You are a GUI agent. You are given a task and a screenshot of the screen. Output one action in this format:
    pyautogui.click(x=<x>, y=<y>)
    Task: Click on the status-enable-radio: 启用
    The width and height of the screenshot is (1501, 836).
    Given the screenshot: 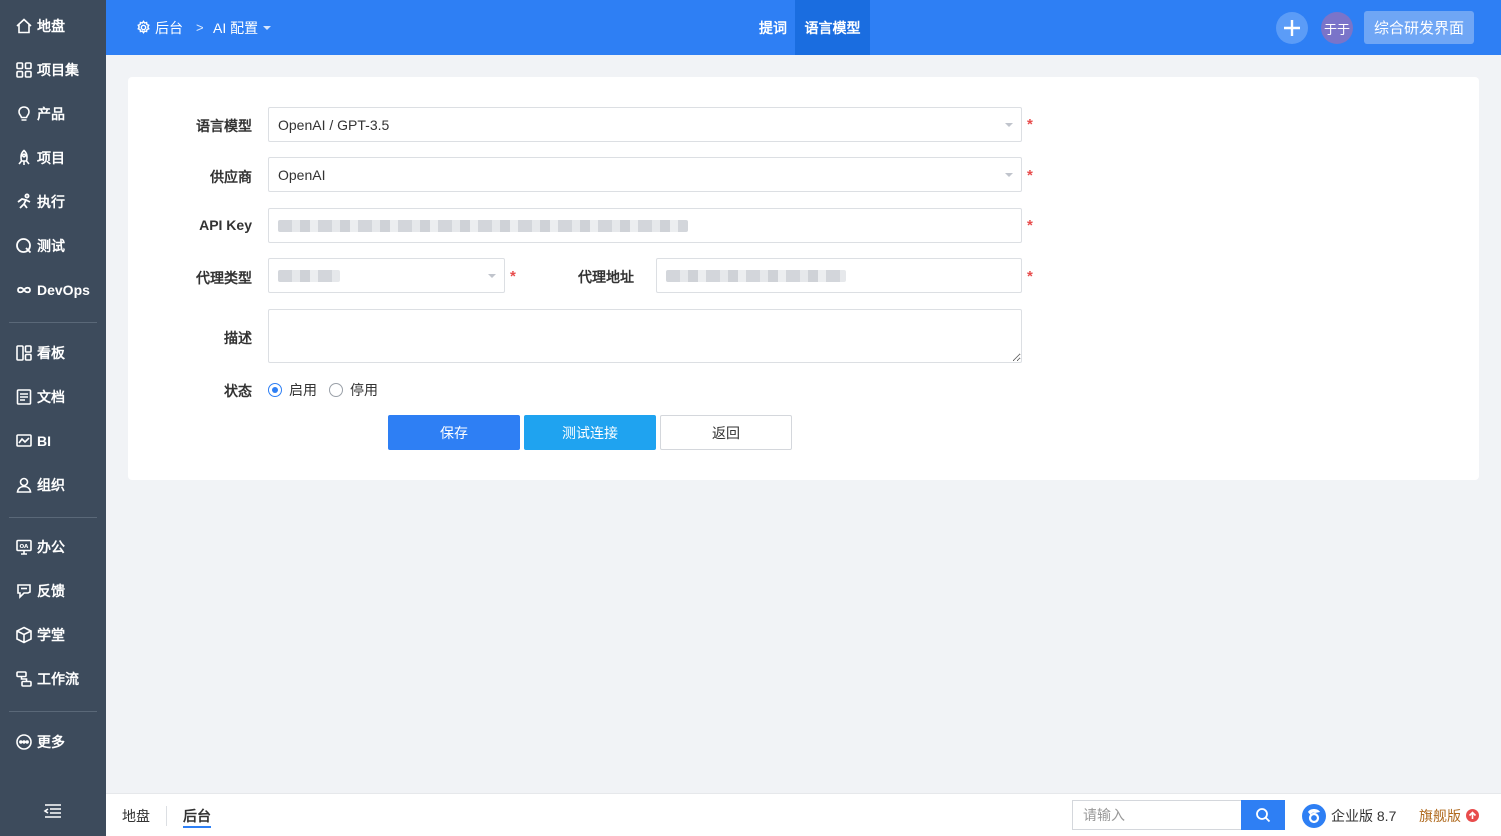 What is the action you would take?
    pyautogui.click(x=292, y=390)
    